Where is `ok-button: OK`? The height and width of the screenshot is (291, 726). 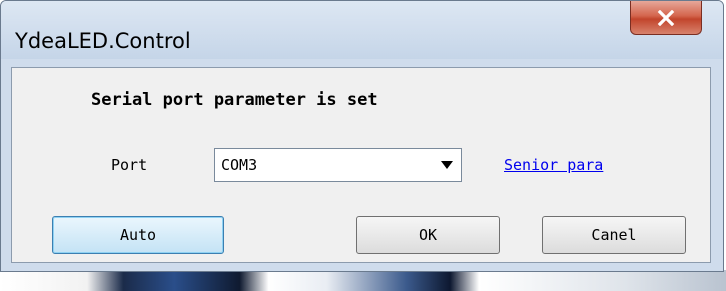 ok-button: OK is located at coordinates (428, 235).